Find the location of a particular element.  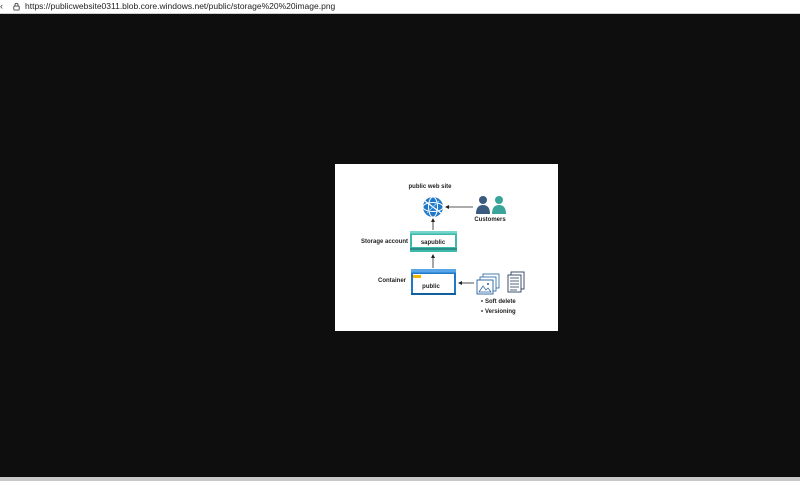

bottom-edge is located at coordinates (400, 479).